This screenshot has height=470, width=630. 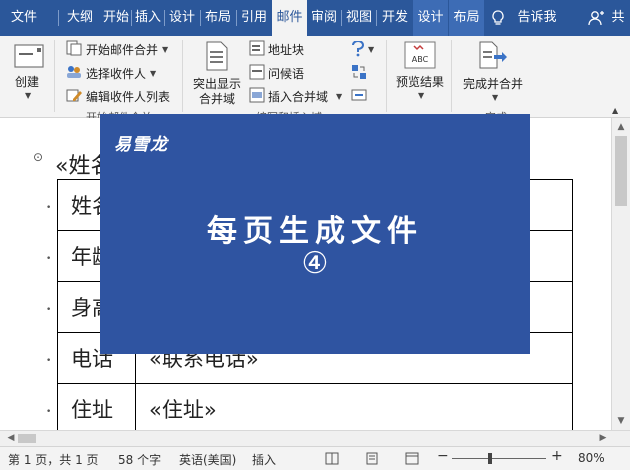 What do you see at coordinates (324, 18) in the screenshot?
I see `tab-review: 审阅` at bounding box center [324, 18].